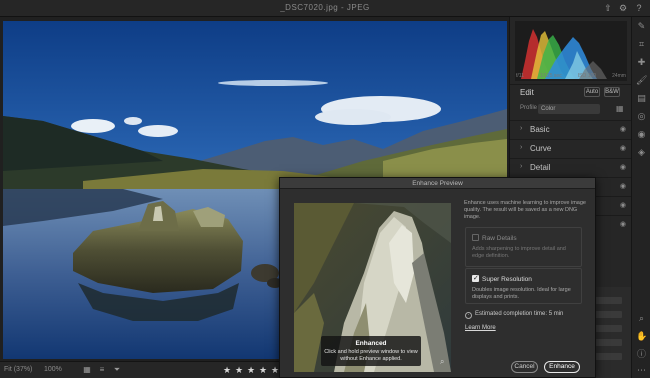  Describe the element at coordinates (562, 367) in the screenshot. I see `enhance-button: Enhance` at that location.